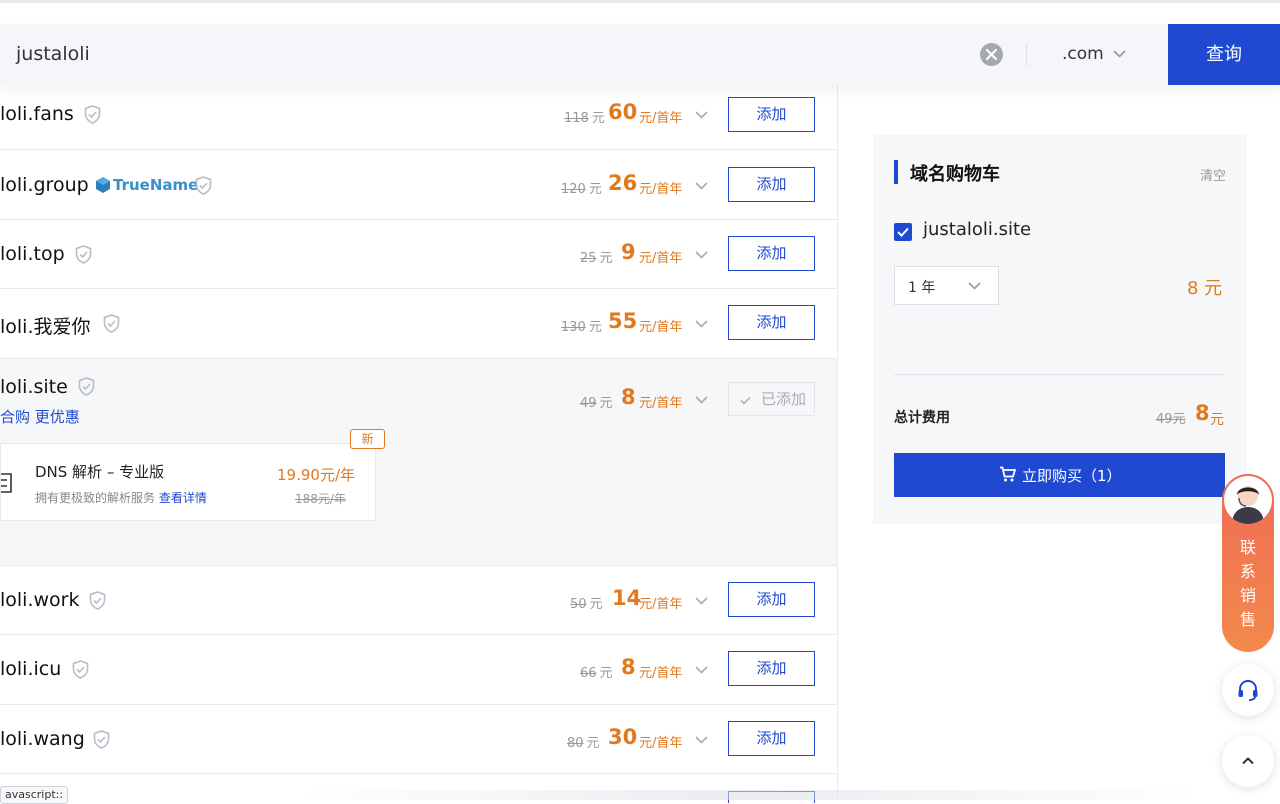  Describe the element at coordinates (1247, 547) in the screenshot. I see `sales-char-1: 联` at that location.